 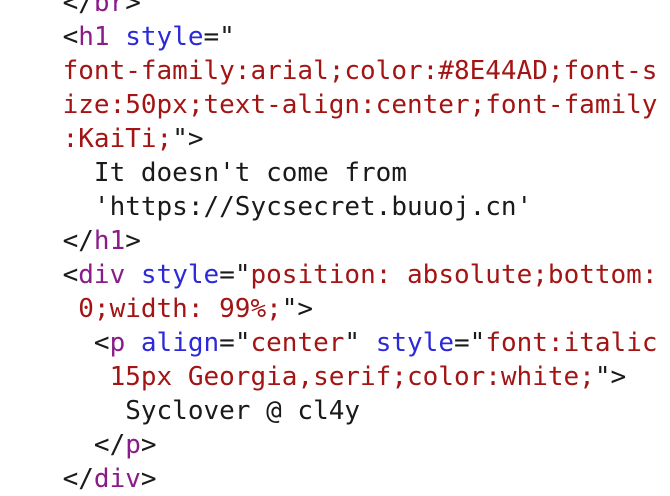 I want to click on code-text: It doesn't come from, so click(x=203, y=173).